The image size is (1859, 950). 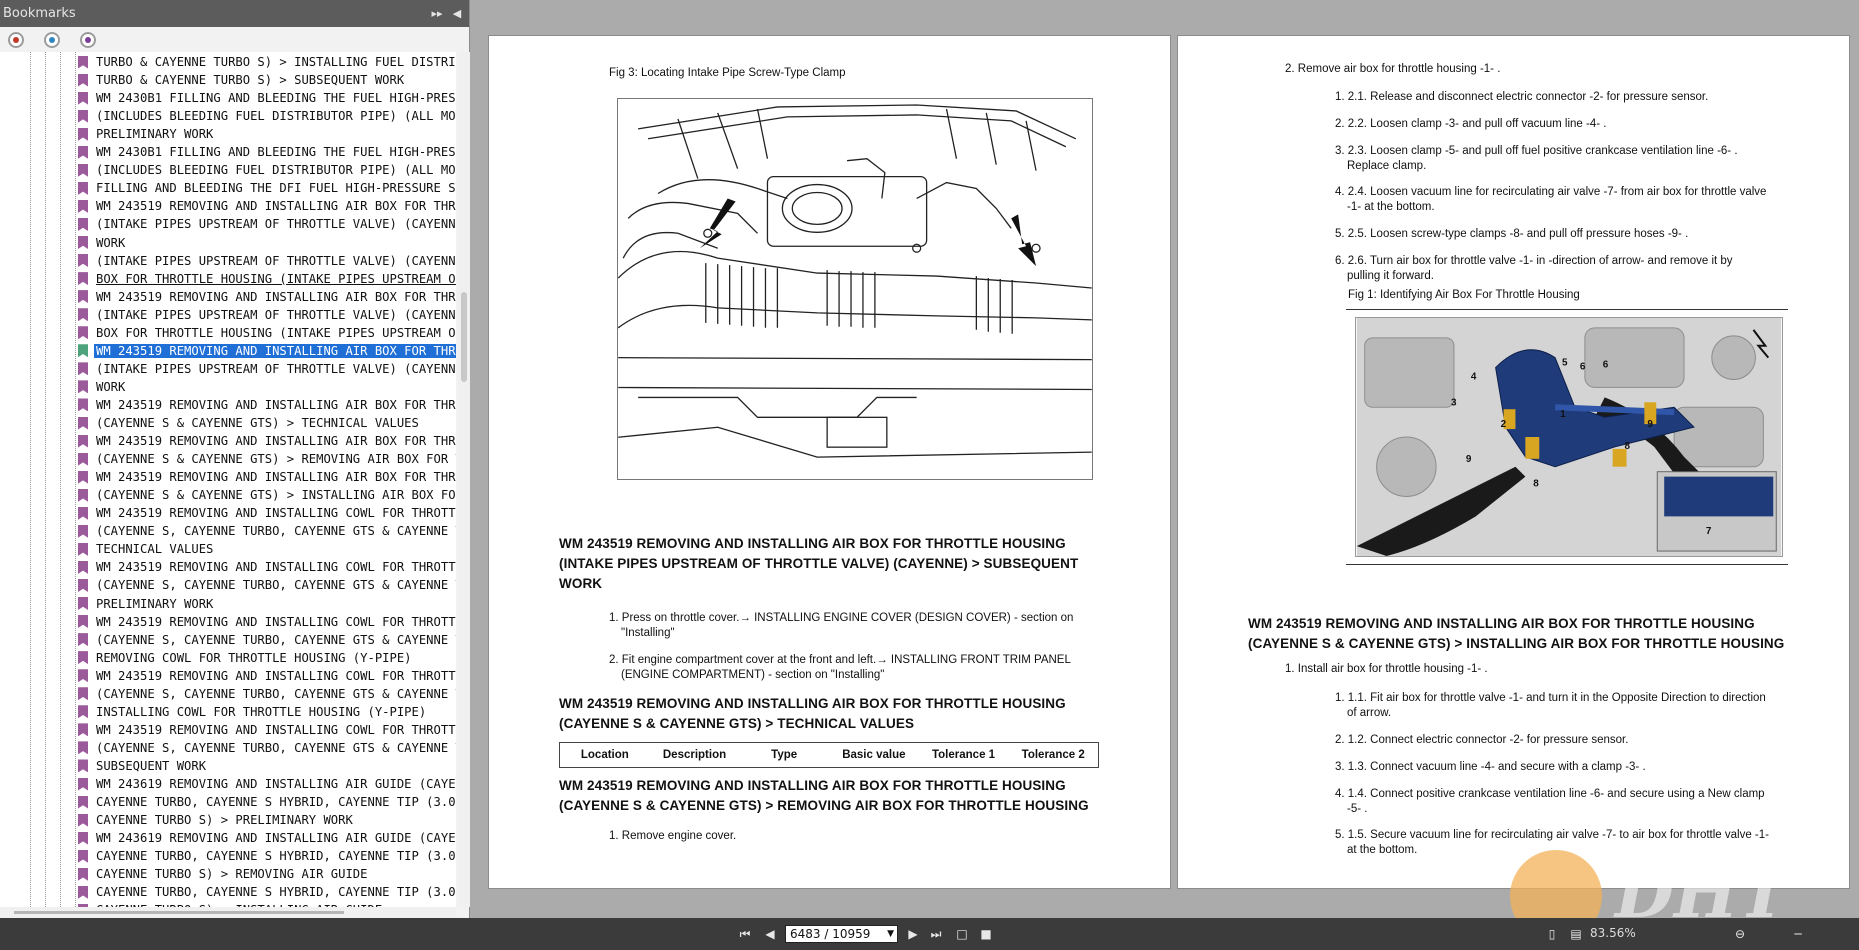 I want to click on page-dropdown-icon: ▼, so click(x=890, y=934).